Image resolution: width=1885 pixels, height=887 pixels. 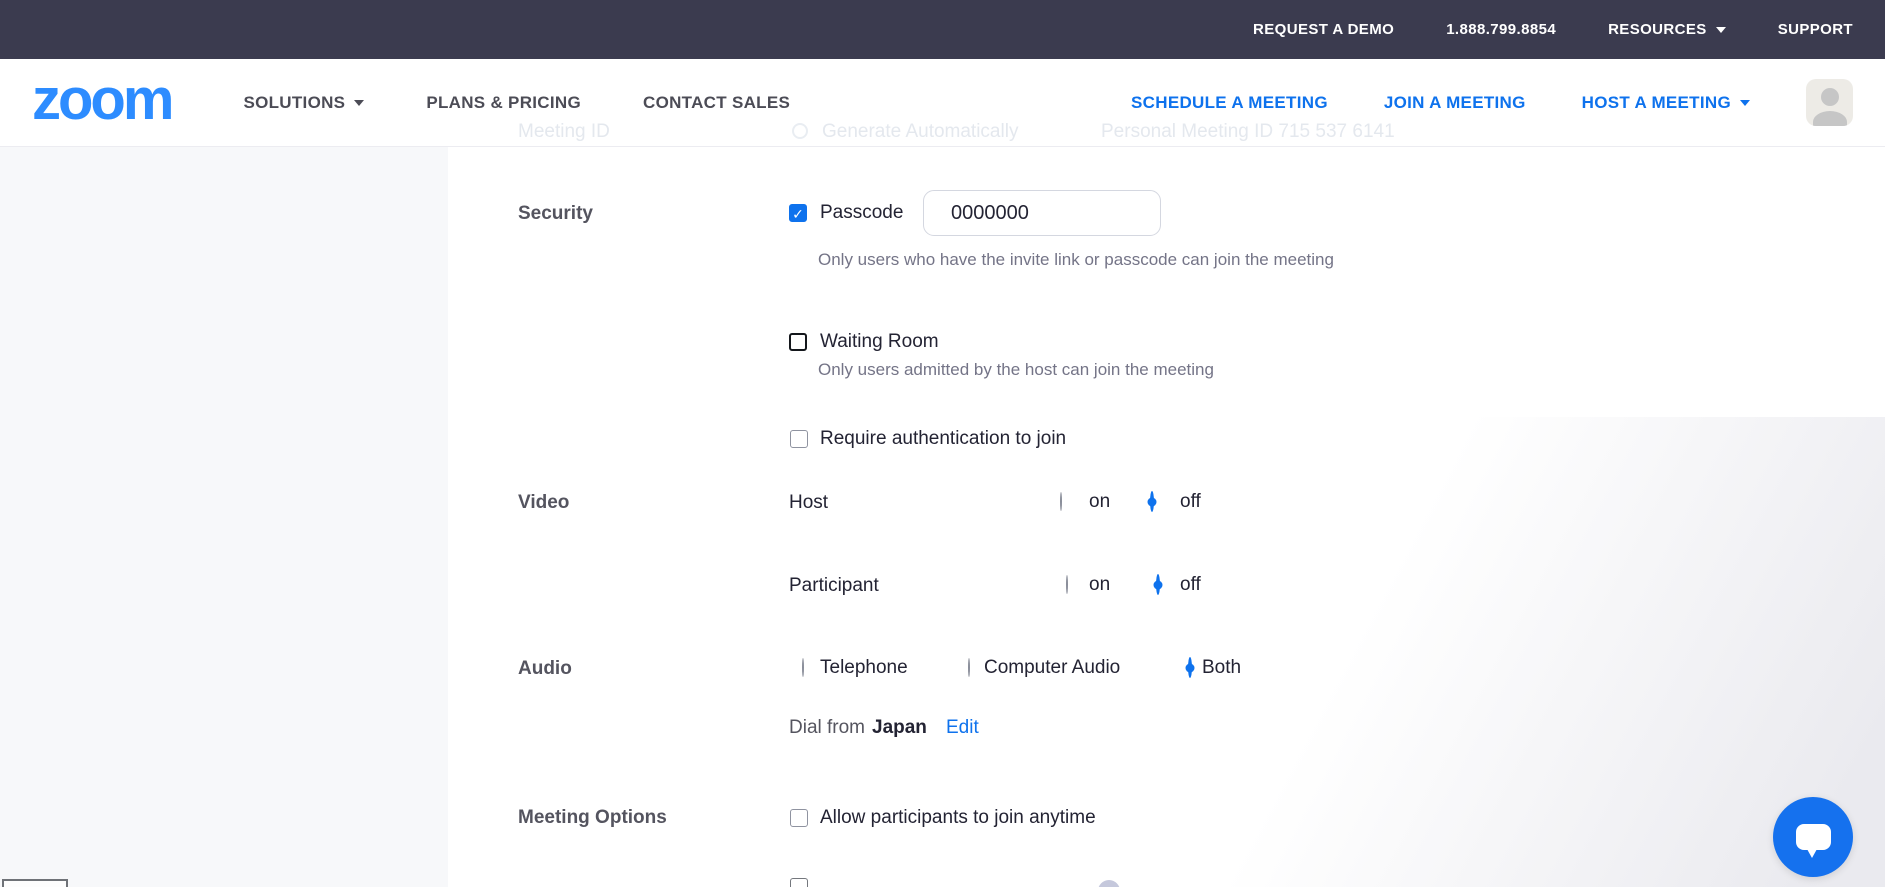 What do you see at coordinates (799, 882) in the screenshot?
I see `partial-checkbox` at bounding box center [799, 882].